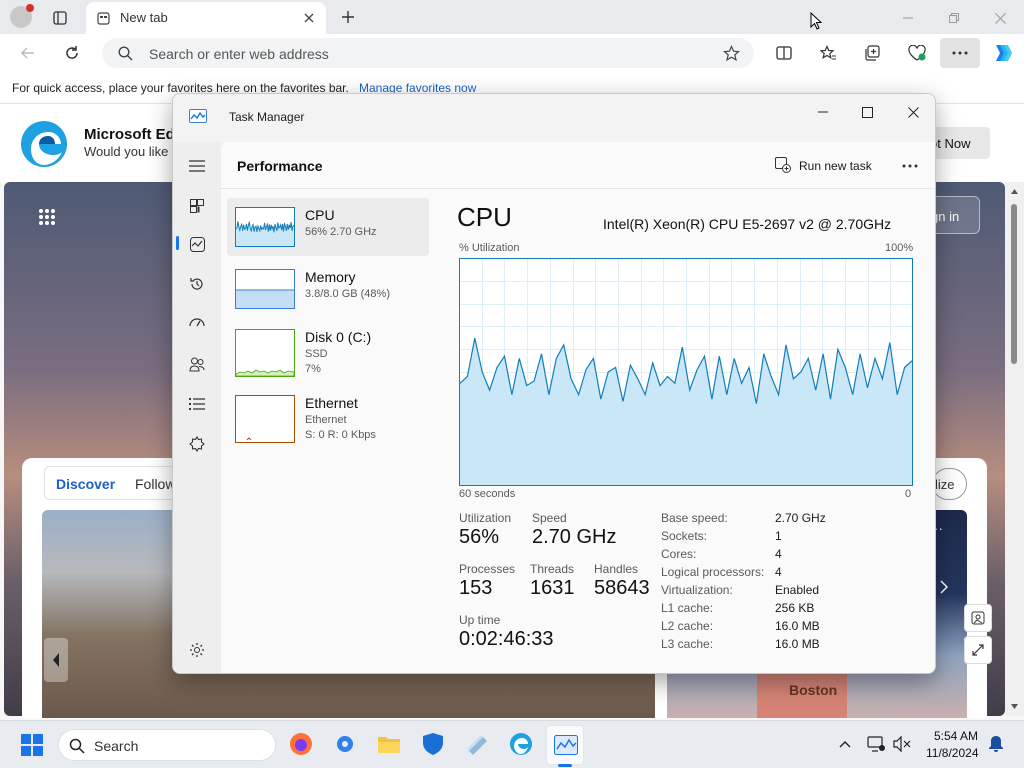 The height and width of the screenshot is (768, 1024). I want to click on new-tab-page-icon, so click(103, 18).